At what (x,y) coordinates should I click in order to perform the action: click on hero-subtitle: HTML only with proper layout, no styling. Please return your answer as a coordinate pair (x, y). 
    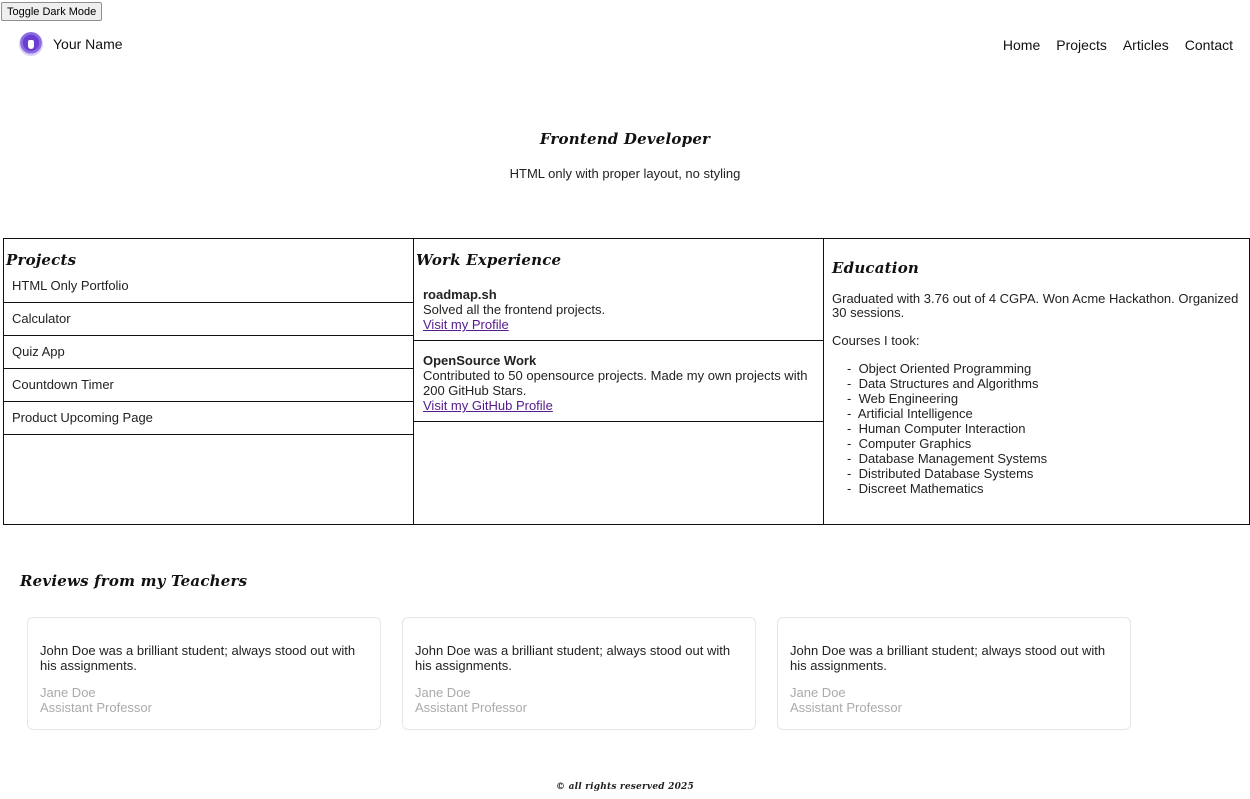
    Looking at the image, I should click on (625, 173).